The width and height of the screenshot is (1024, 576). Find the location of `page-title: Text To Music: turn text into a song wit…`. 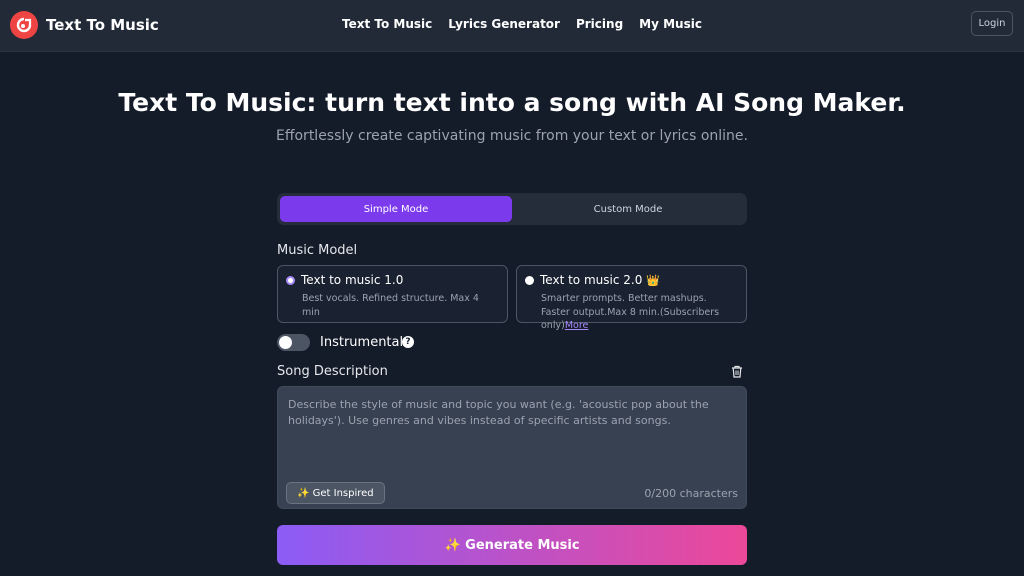

page-title: Text To Music: turn text into a song wit… is located at coordinates (512, 102).